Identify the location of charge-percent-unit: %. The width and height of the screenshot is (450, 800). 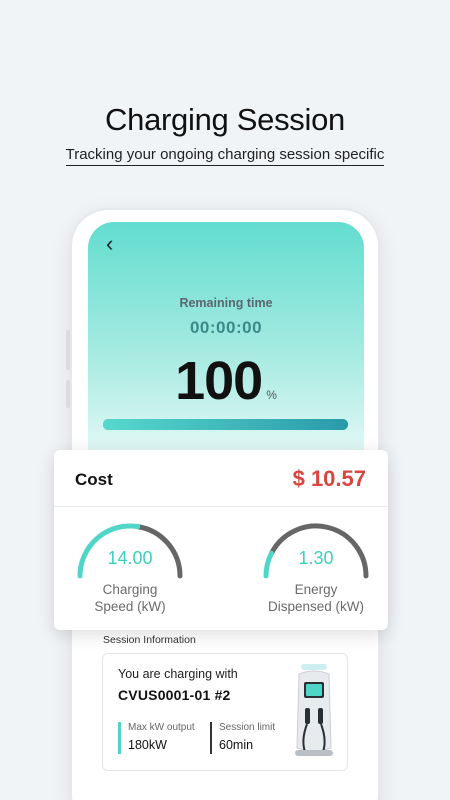
(271, 395).